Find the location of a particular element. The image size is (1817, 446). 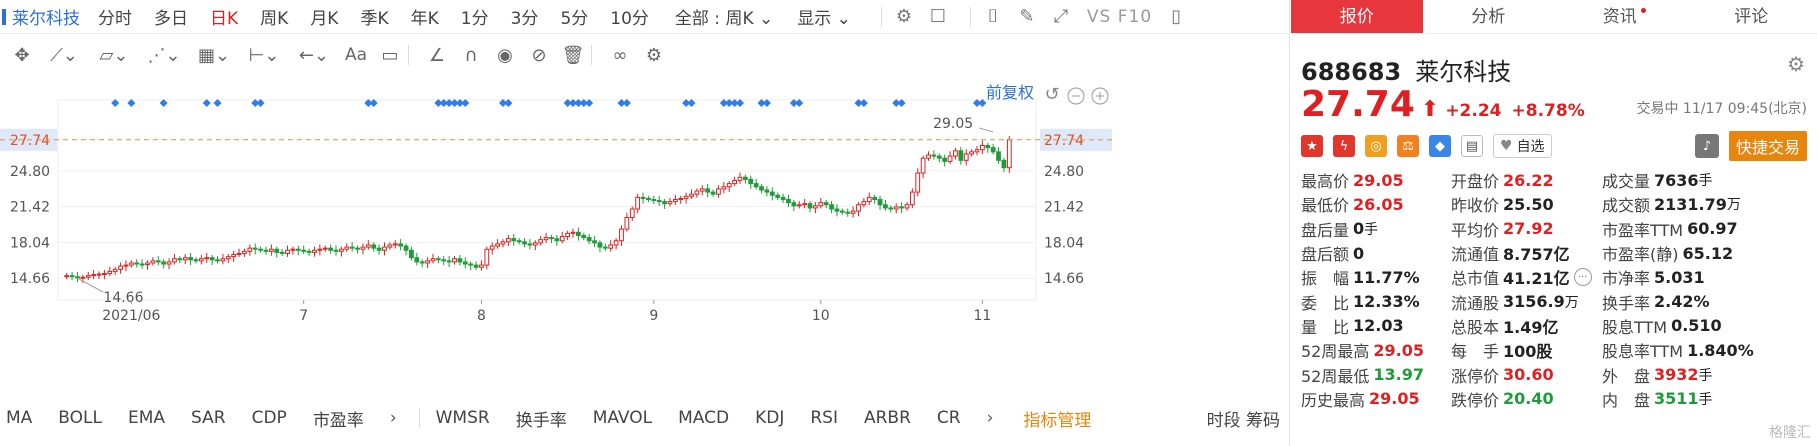

y-tick-label: 18.04 is located at coordinates (30, 243).